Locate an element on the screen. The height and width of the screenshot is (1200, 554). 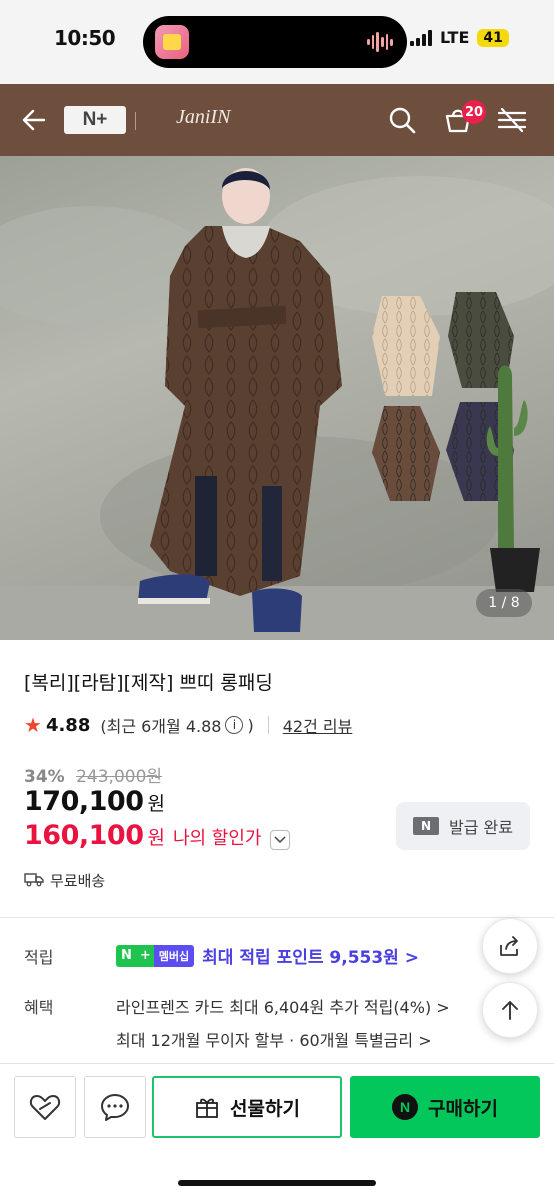
wishlist-button is located at coordinates (45, 1107).